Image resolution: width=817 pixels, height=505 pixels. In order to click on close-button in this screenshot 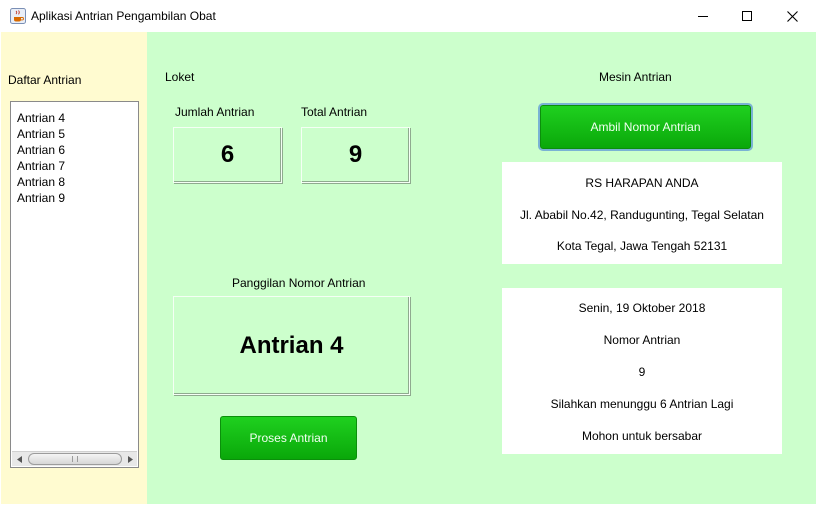, I will do `click(792, 16)`.